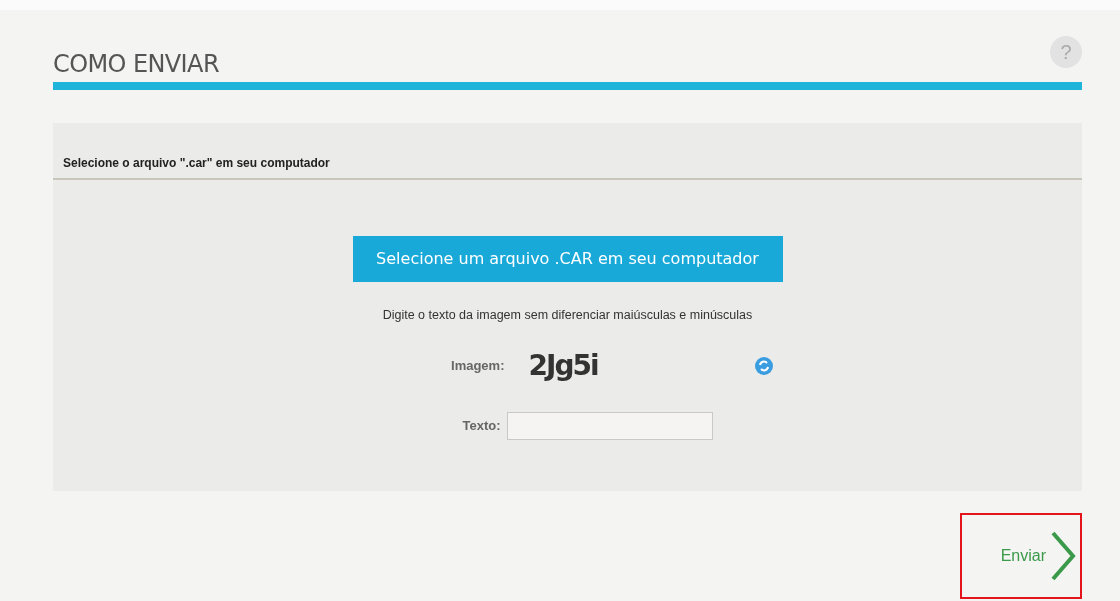 The height and width of the screenshot is (601, 1120). I want to click on captcha-instructions: Digite o texto da imagem sem diferenciar maiúsculas e minúsculas, so click(567, 315).